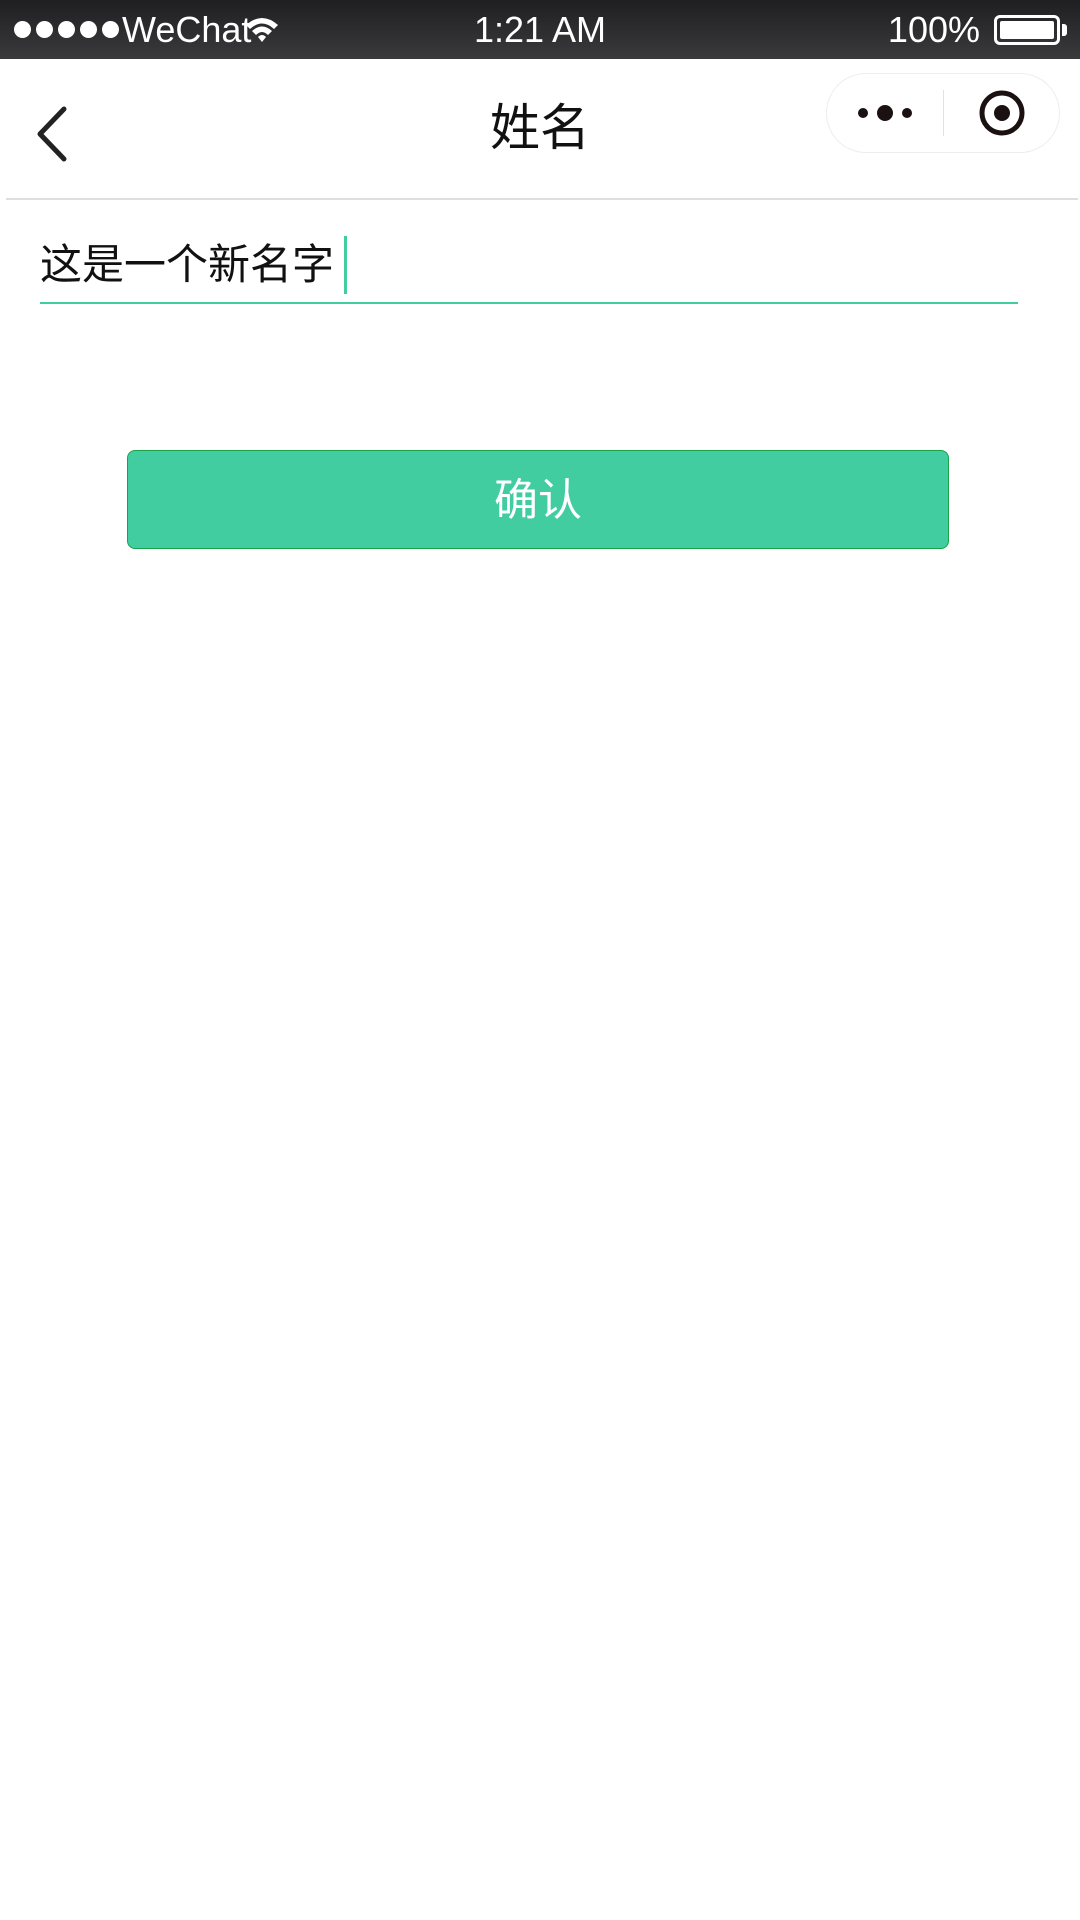 The width and height of the screenshot is (1080, 1920). I want to click on close-mini-program-button, so click(1002, 113).